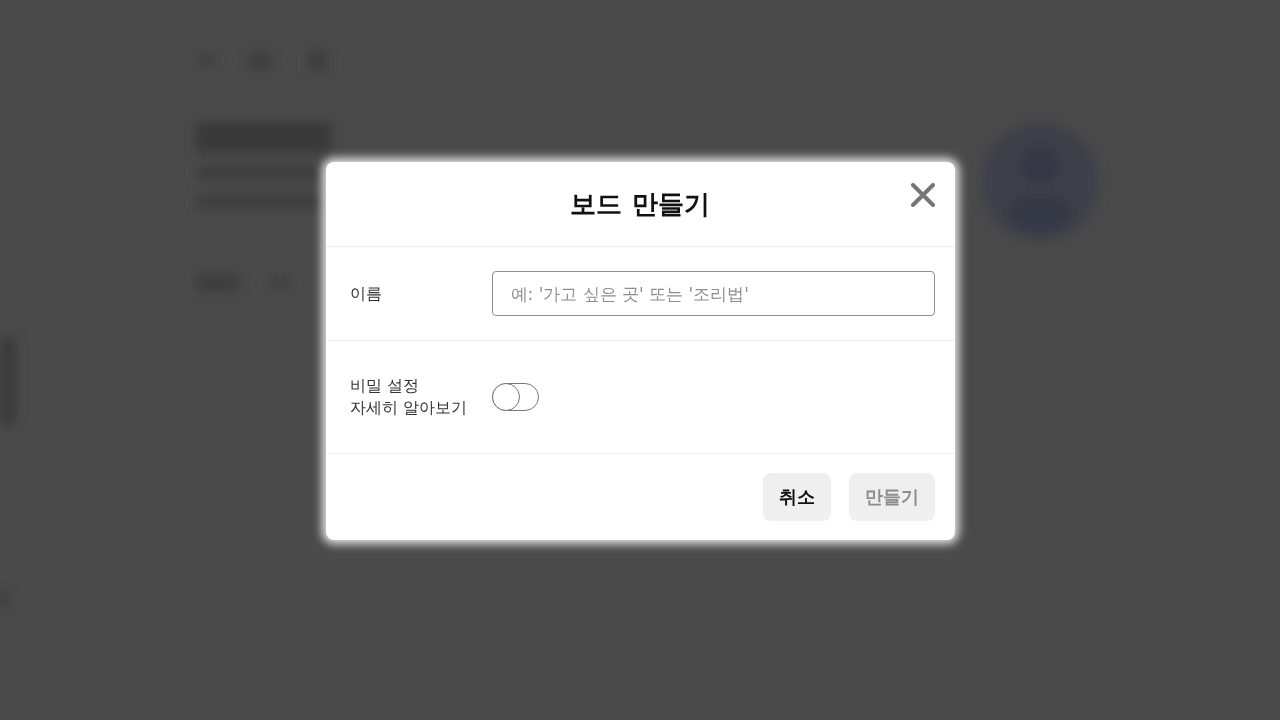 The height and width of the screenshot is (720, 1280). What do you see at coordinates (408, 408) in the screenshot?
I see `learn-more-link: 자세히 알아보기` at bounding box center [408, 408].